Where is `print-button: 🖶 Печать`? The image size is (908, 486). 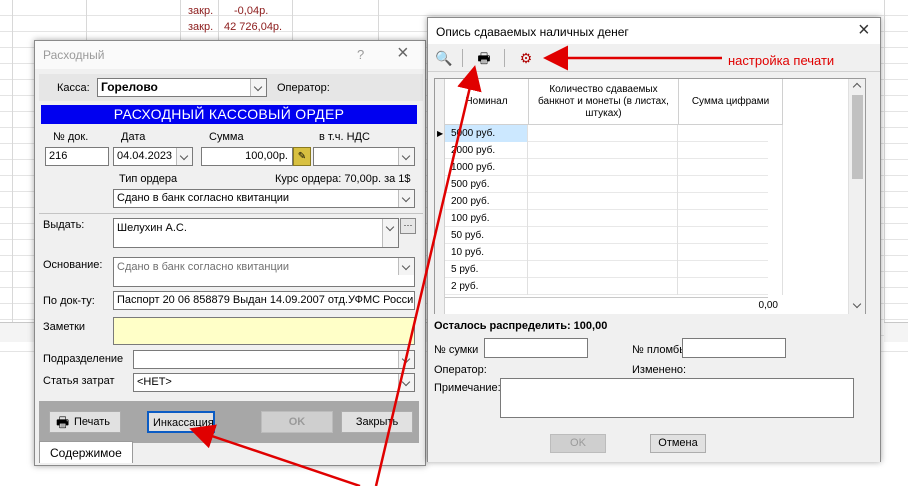 print-button: 🖶 Печать is located at coordinates (85, 422).